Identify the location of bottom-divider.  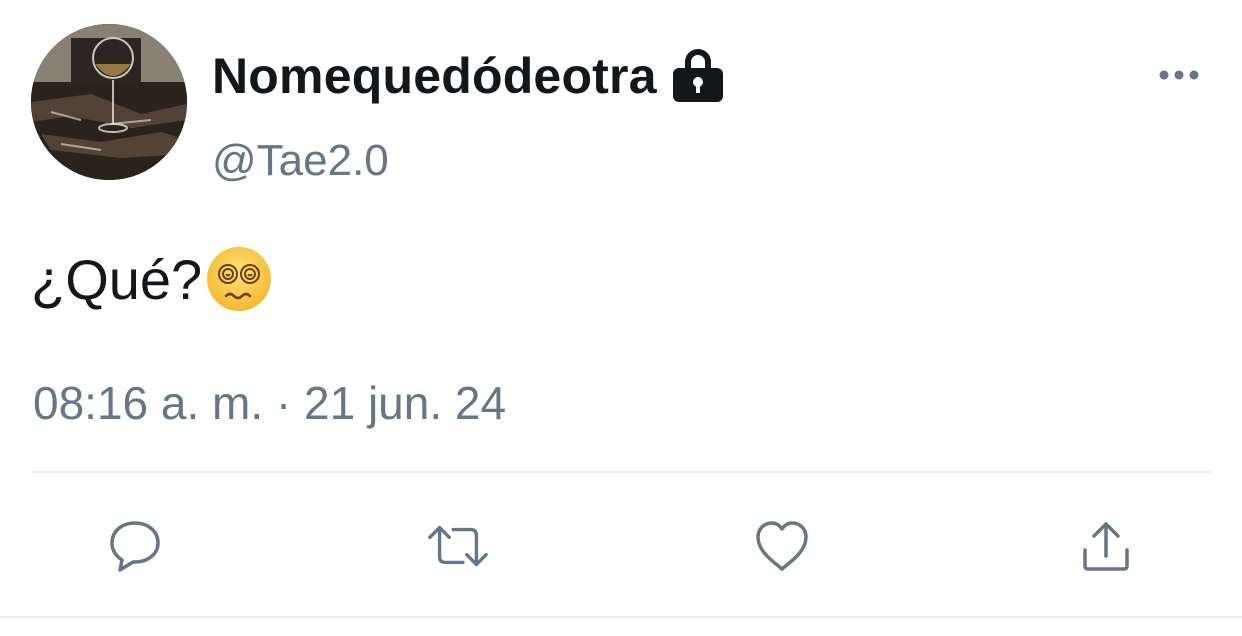
(621, 617).